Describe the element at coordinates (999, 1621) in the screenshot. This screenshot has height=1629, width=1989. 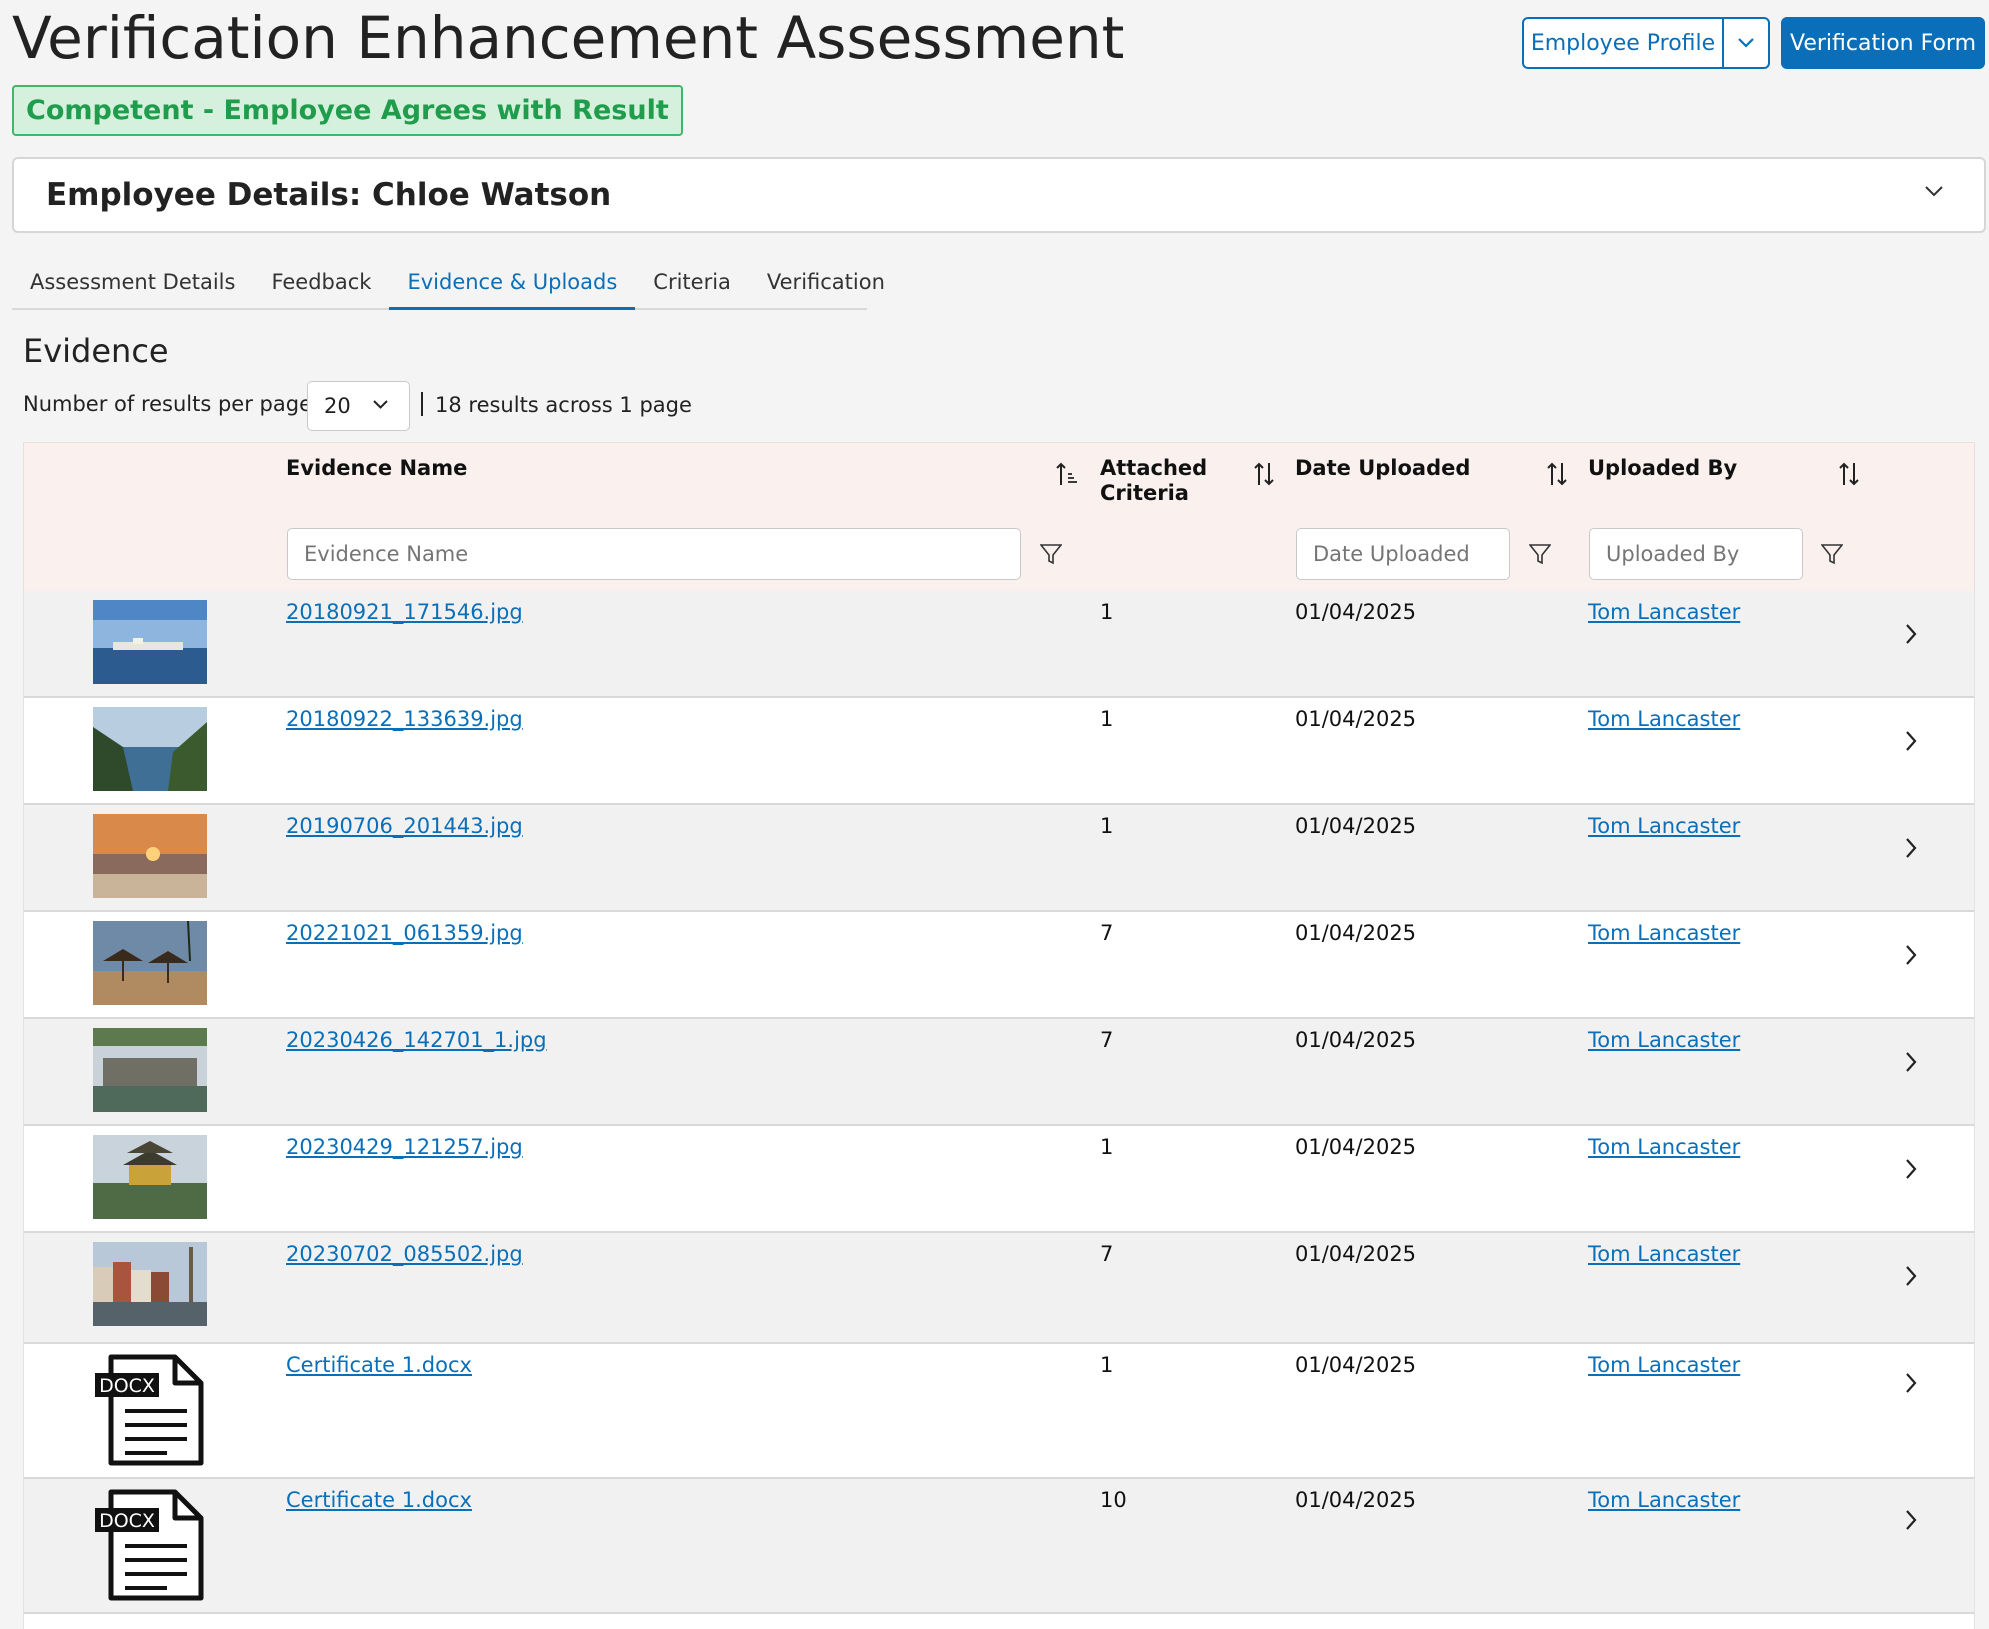
I see `table-row` at that location.